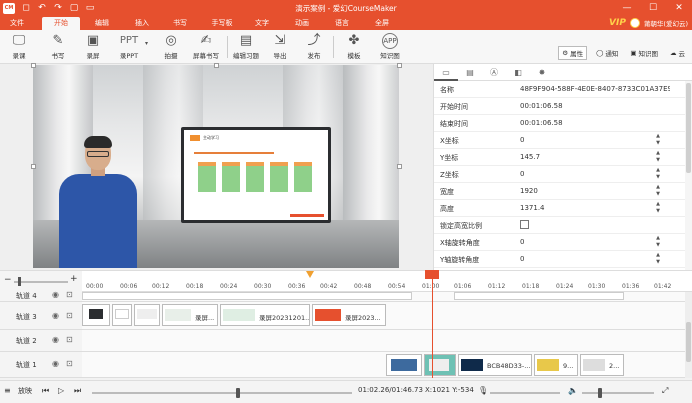 The image size is (692, 403). What do you see at coordinates (206, 47) in the screenshot?
I see `screen-write-button: ✍ 屏幕书写` at bounding box center [206, 47].